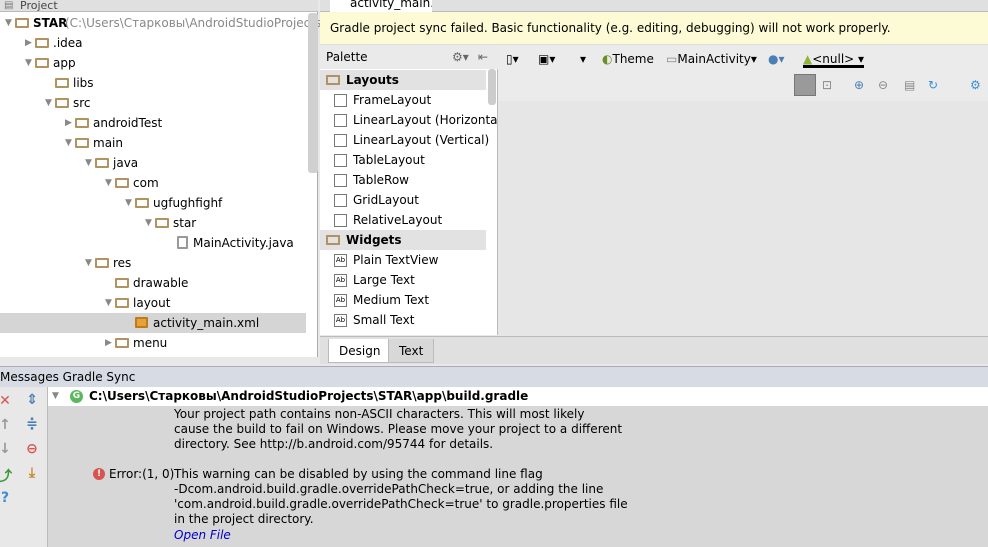  I want to click on device-icon: ▣▾, so click(546, 59).